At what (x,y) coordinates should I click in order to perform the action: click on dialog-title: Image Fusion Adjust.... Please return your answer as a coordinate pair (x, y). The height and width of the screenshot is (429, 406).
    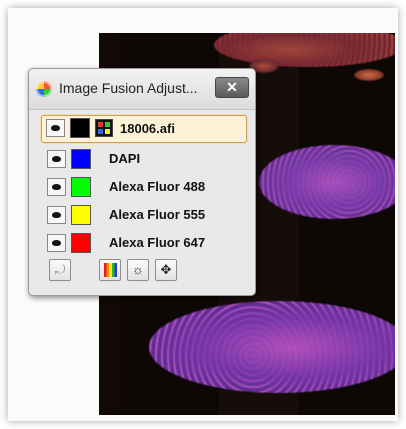
    Looking at the image, I should click on (128, 88).